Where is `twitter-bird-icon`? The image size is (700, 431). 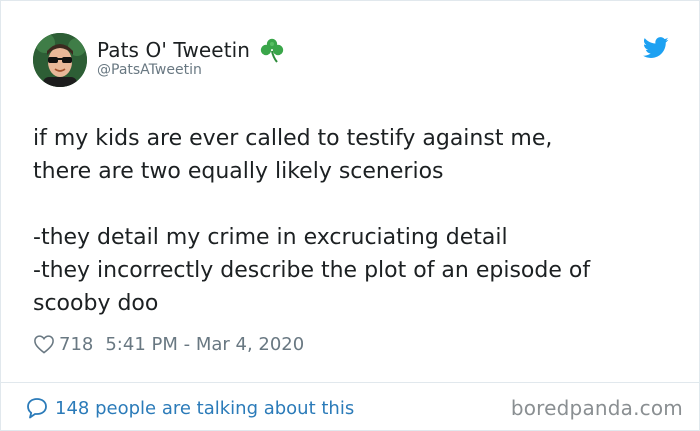
twitter-bird-icon is located at coordinates (656, 48).